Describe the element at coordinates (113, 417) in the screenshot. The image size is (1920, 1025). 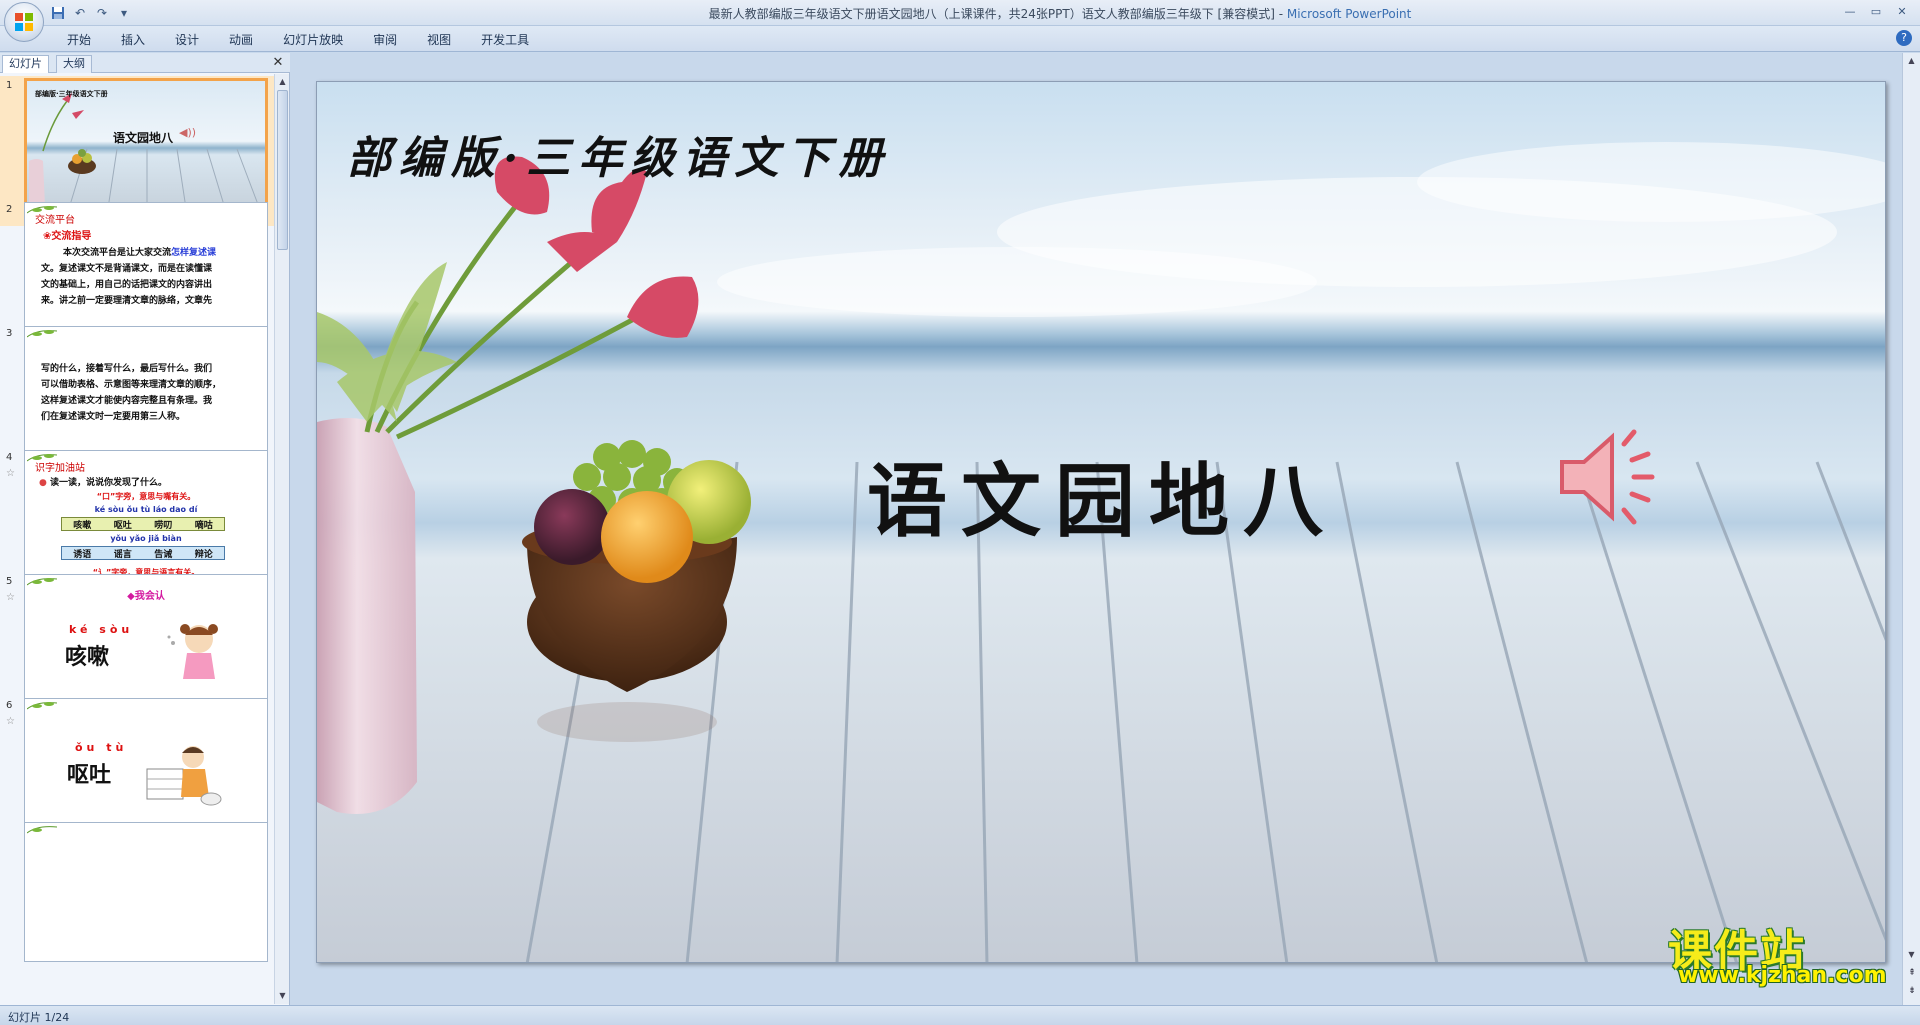
I see `paragraph-line: 们在复述课文时一定要用第三人称。` at that location.